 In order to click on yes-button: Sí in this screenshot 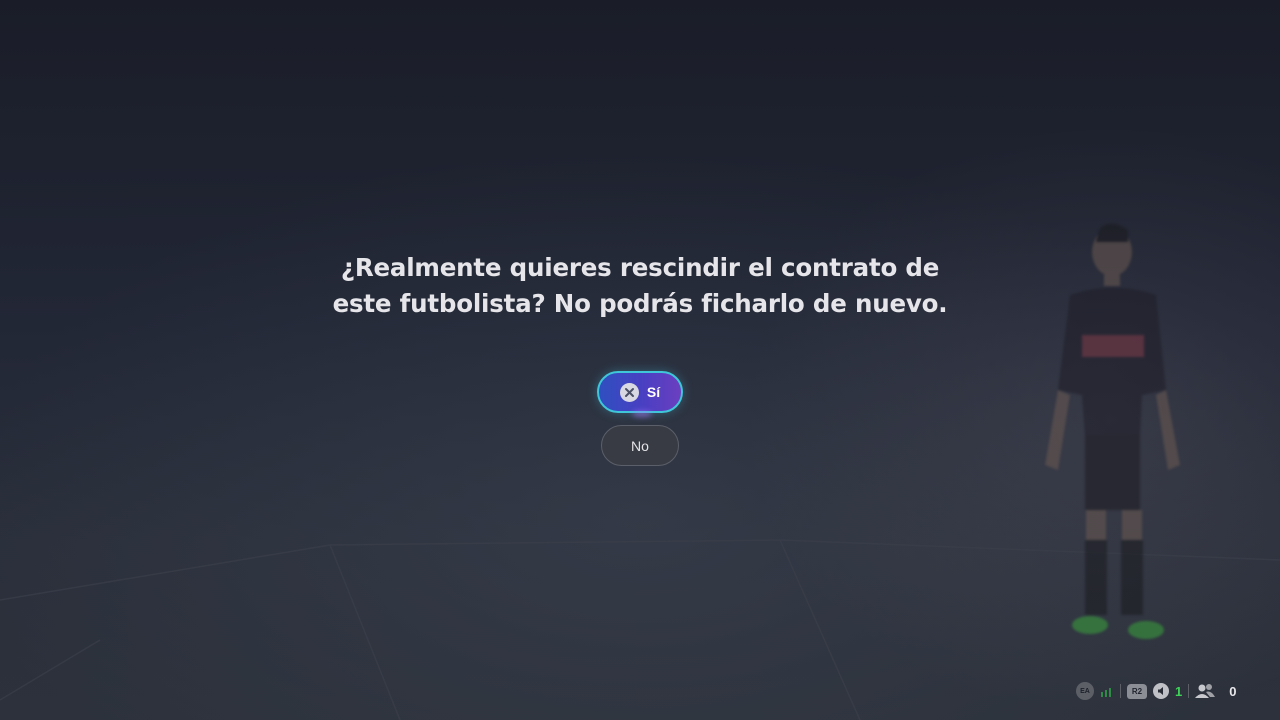, I will do `click(640, 394)`.